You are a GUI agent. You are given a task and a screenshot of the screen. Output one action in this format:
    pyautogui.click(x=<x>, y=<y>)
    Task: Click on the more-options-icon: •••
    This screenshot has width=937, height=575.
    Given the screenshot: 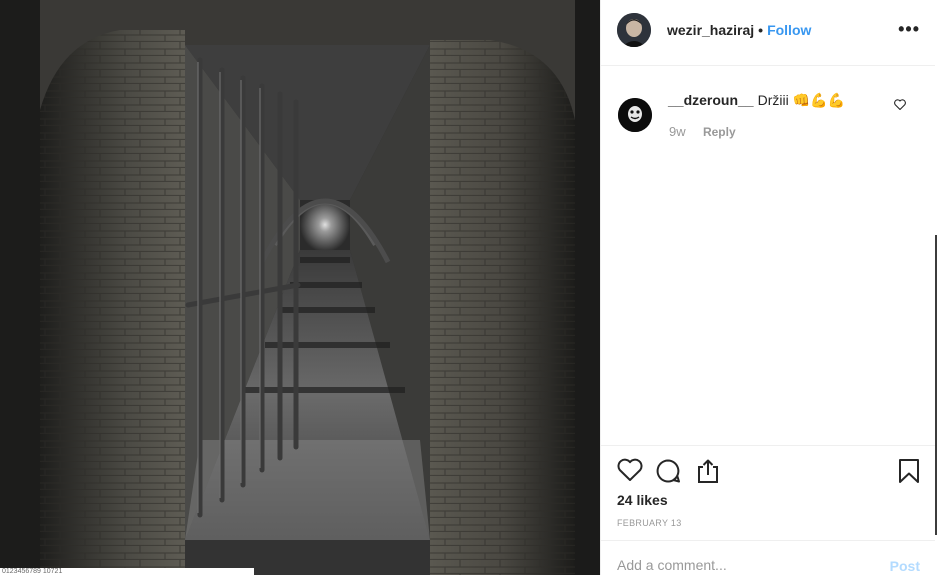 What is the action you would take?
    pyautogui.click(x=909, y=29)
    